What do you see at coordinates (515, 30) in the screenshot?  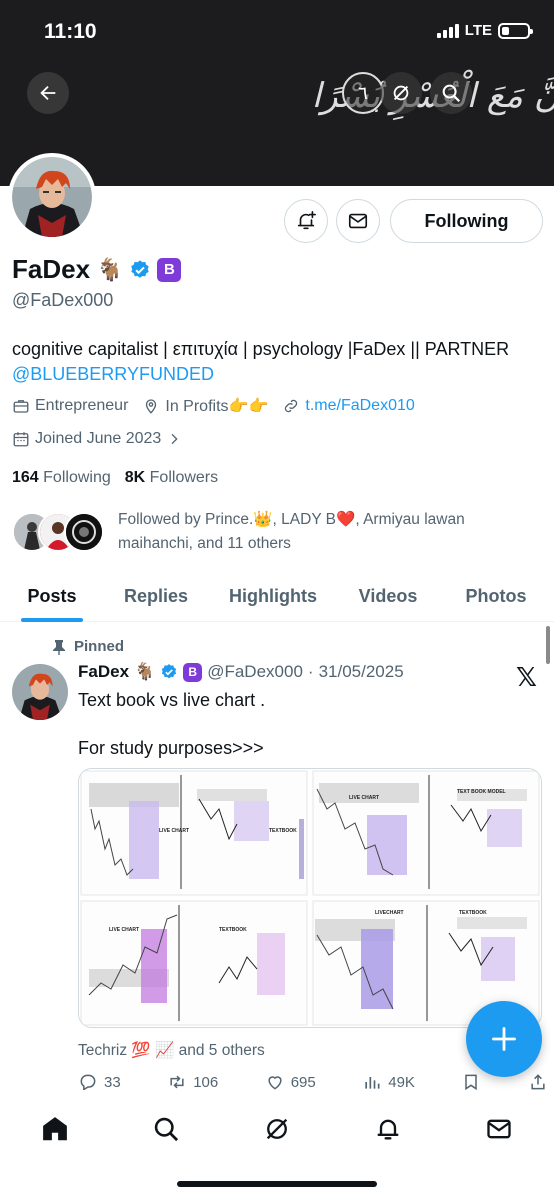 I see `battery-icon` at bounding box center [515, 30].